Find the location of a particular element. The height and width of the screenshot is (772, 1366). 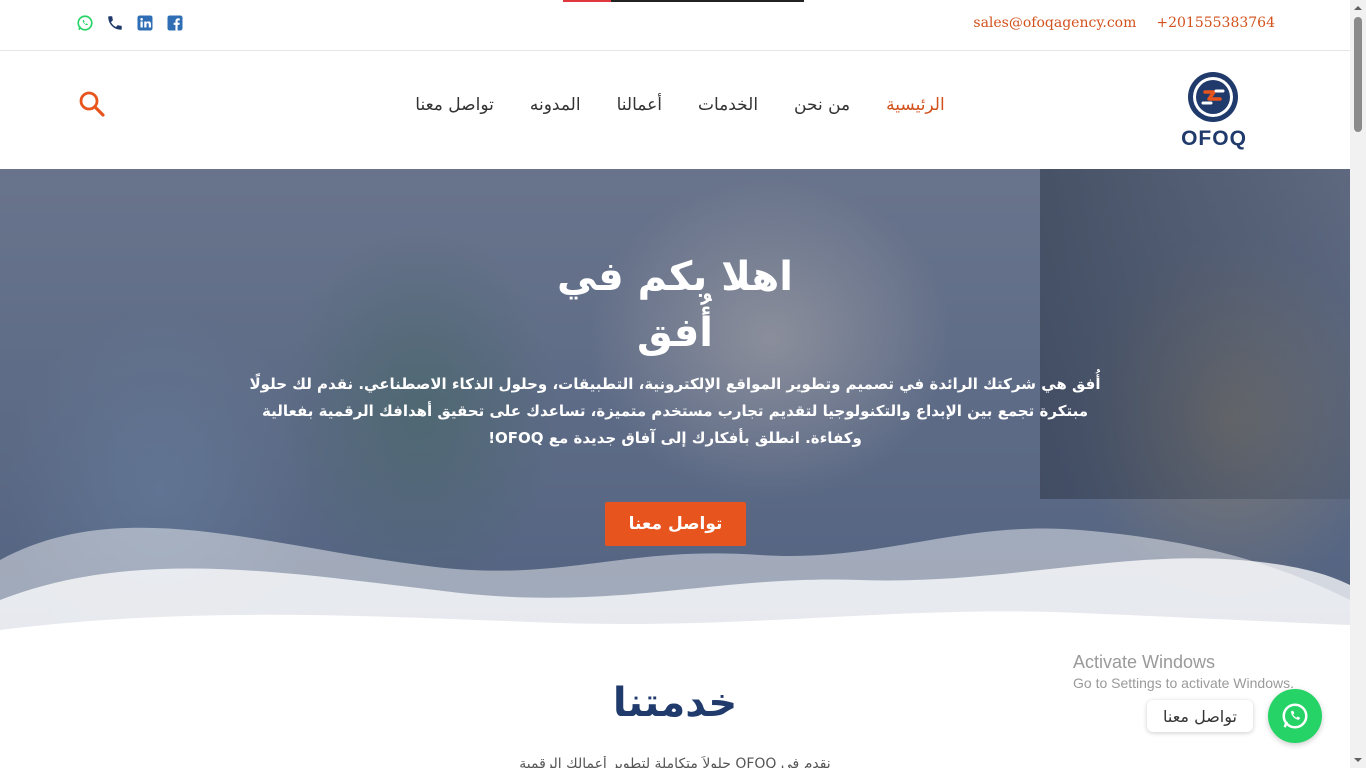

scroll-down-arrow-icon is located at coordinates (1358, 760).